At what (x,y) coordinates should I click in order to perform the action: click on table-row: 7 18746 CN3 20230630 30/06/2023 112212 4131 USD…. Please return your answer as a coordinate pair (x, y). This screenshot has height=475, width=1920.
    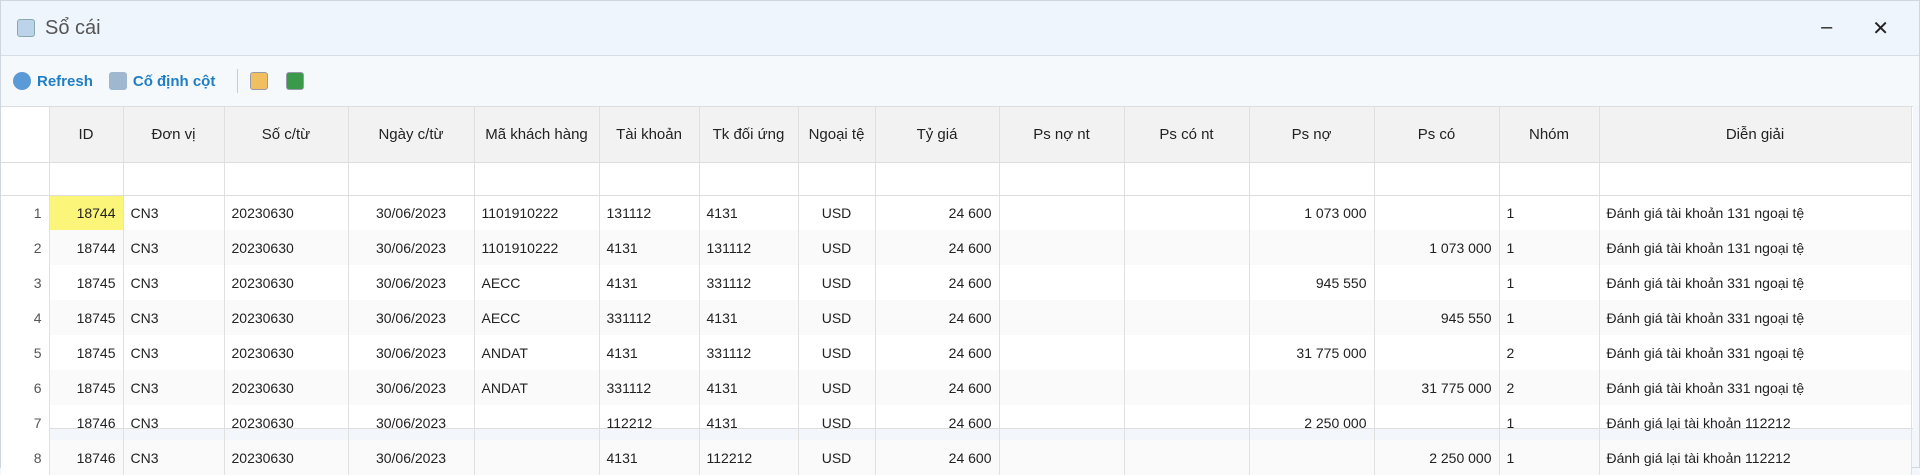
    Looking at the image, I should click on (956, 422).